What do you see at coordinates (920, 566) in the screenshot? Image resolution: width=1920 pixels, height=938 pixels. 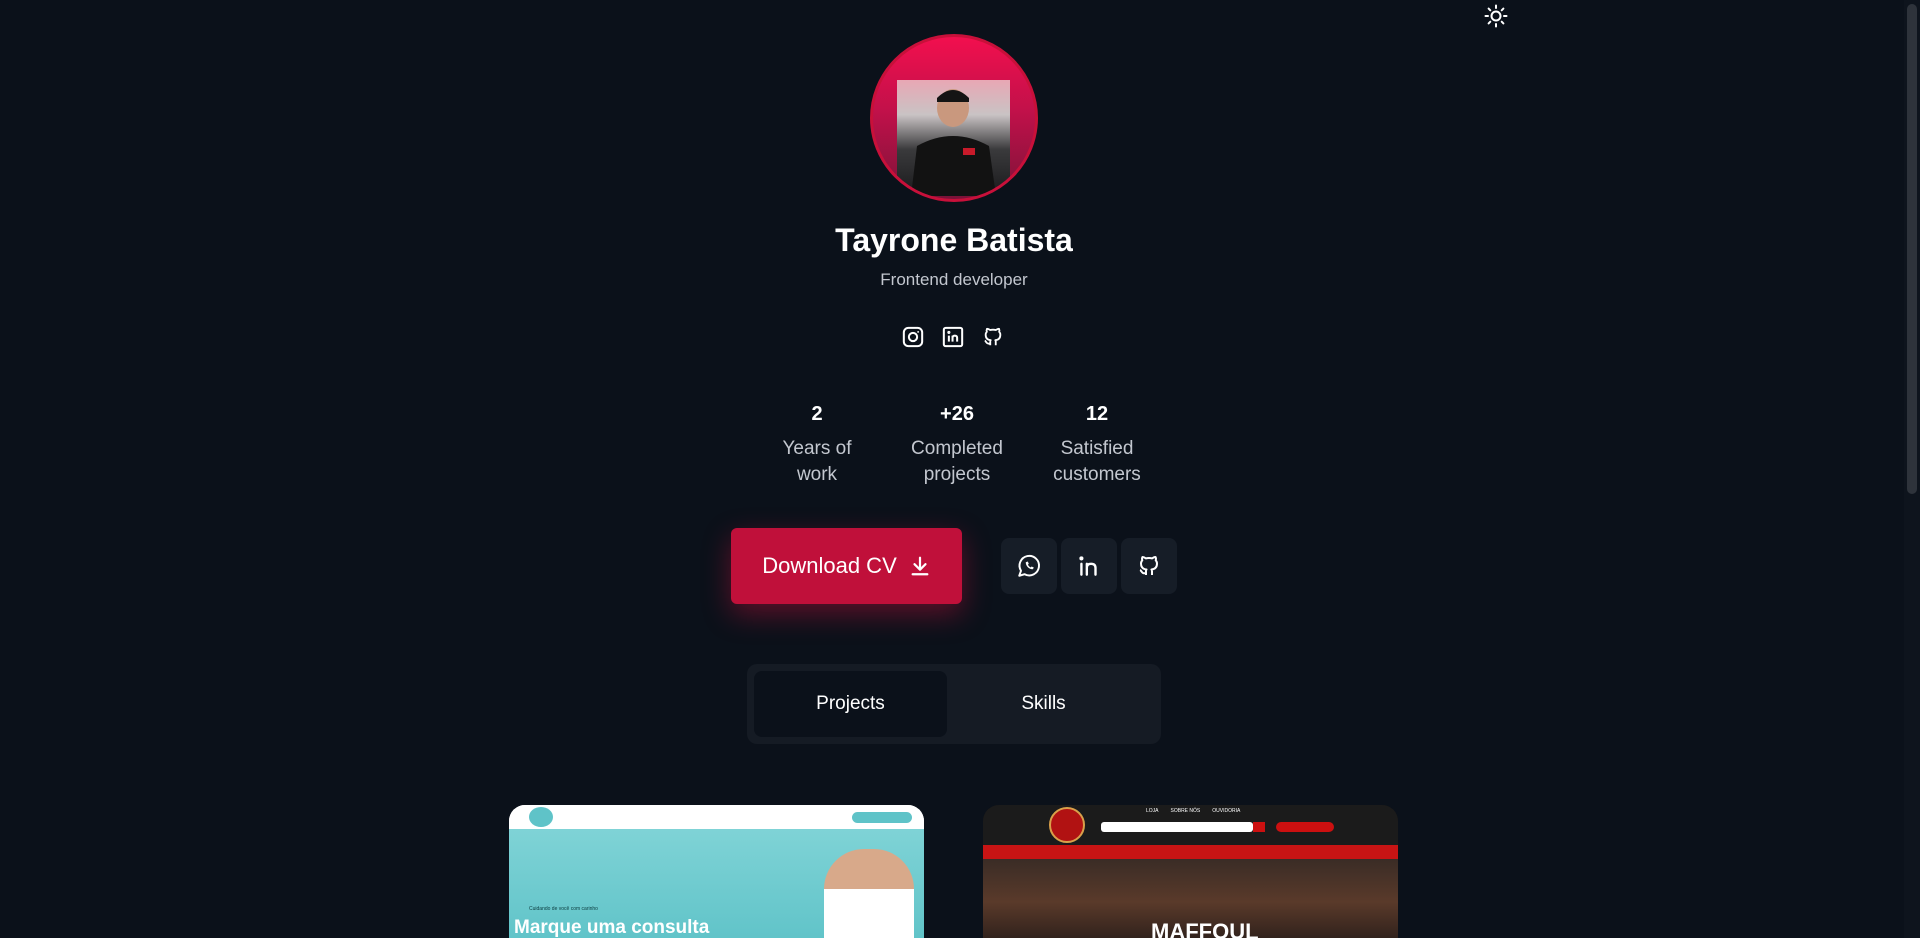 I see `download-icon` at bounding box center [920, 566].